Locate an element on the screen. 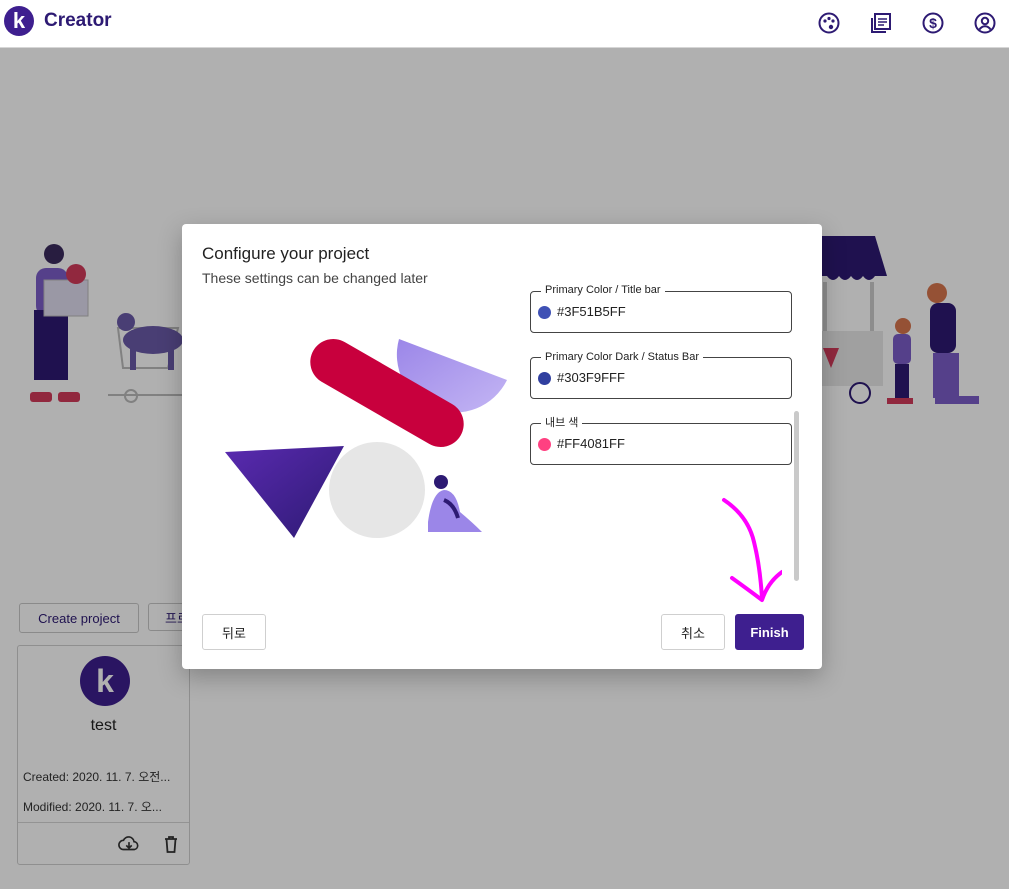  back-button: 뒤로 is located at coordinates (234, 632).